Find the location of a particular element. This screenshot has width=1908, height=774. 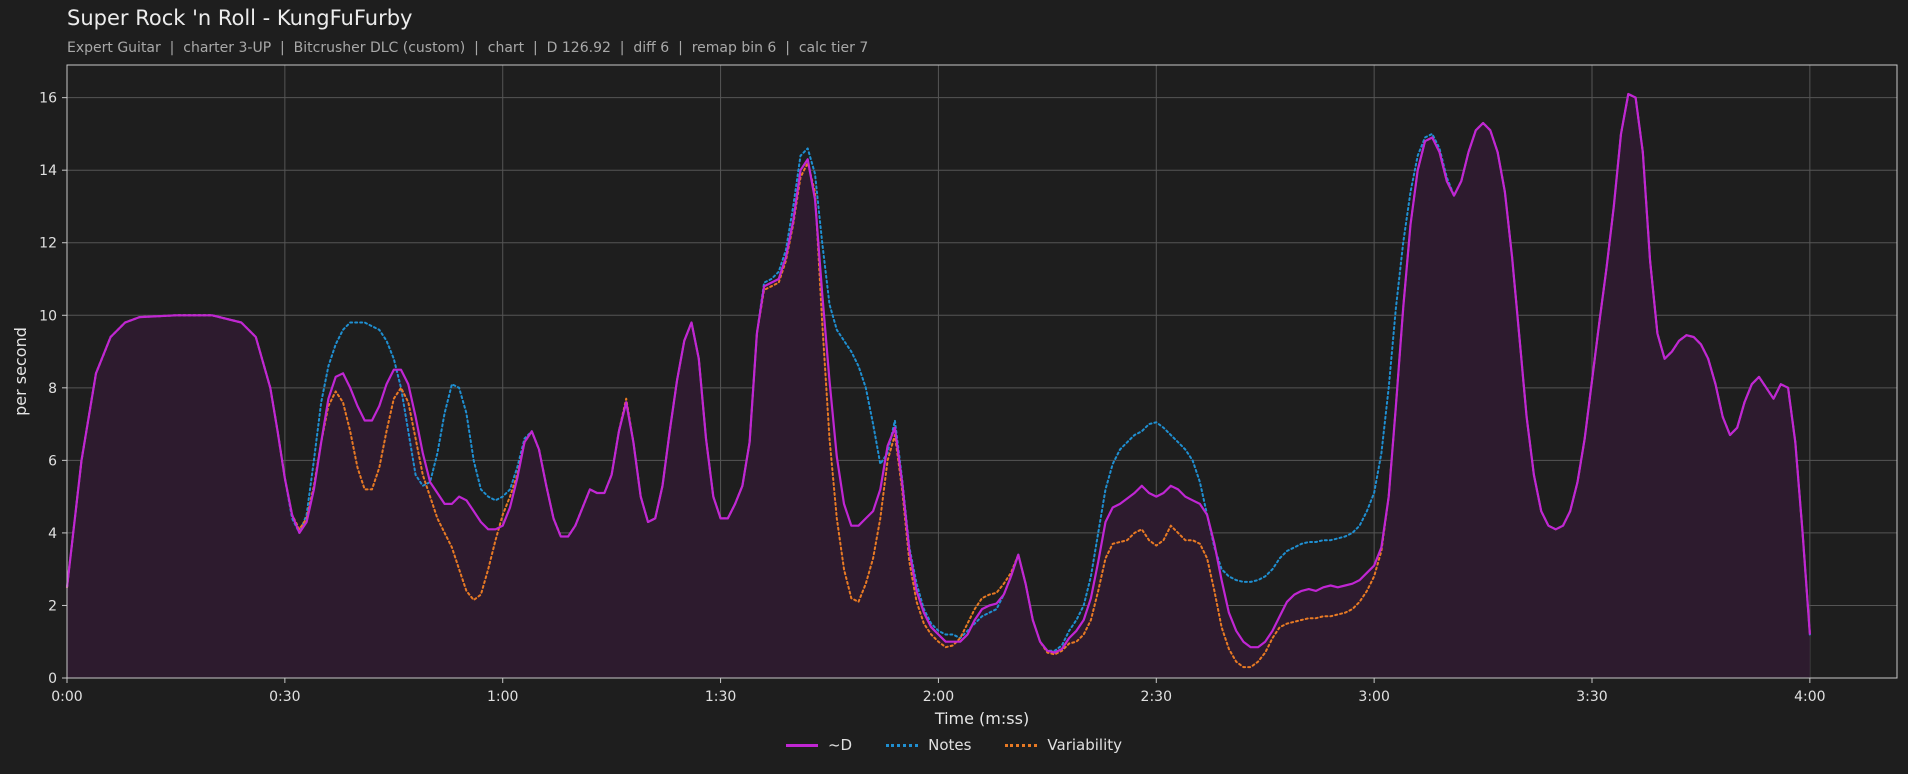

x-axis-label: Time (m:ss) is located at coordinates (981, 718).